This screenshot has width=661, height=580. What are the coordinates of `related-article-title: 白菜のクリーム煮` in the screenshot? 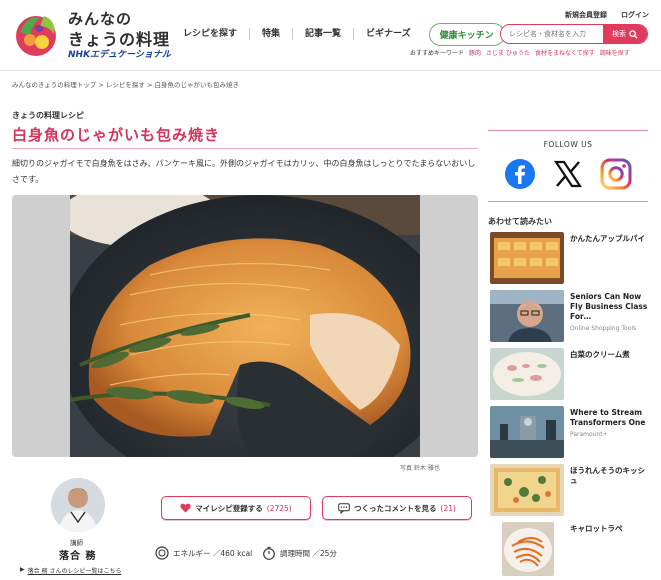 It's located at (610, 355).